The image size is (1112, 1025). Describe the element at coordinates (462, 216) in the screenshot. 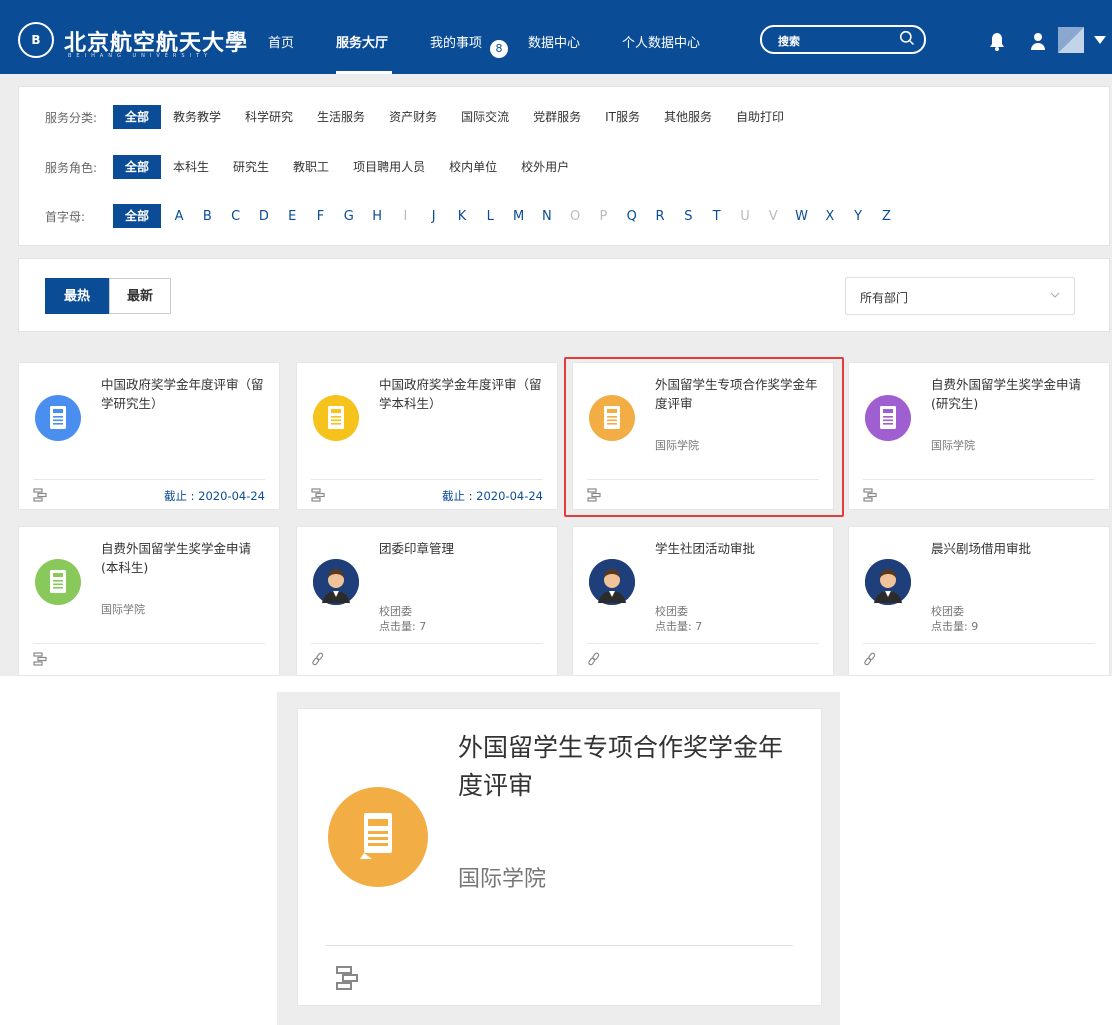

I see `letter-k: K` at that location.